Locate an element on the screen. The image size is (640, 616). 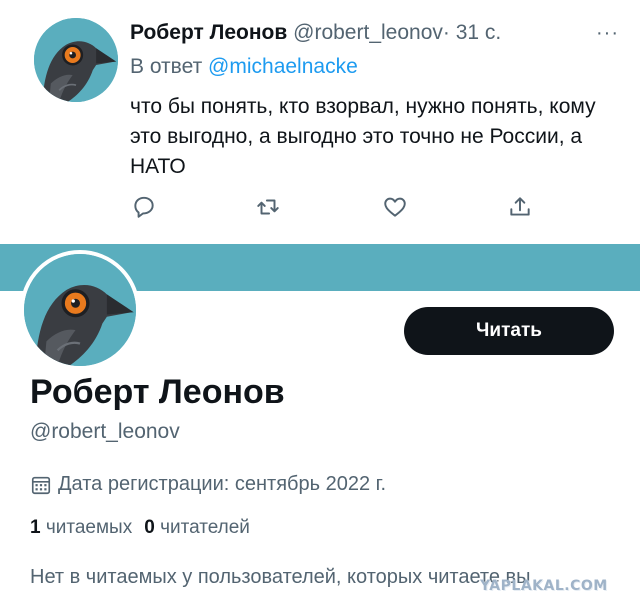
join-date-text: Дата регистрации: сентябрь 2022 г. is located at coordinates (222, 484).